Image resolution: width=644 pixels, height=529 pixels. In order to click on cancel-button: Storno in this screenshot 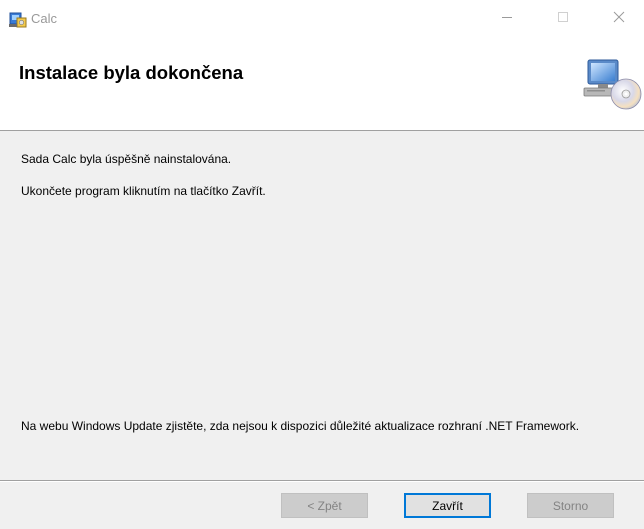, I will do `click(570, 505)`.